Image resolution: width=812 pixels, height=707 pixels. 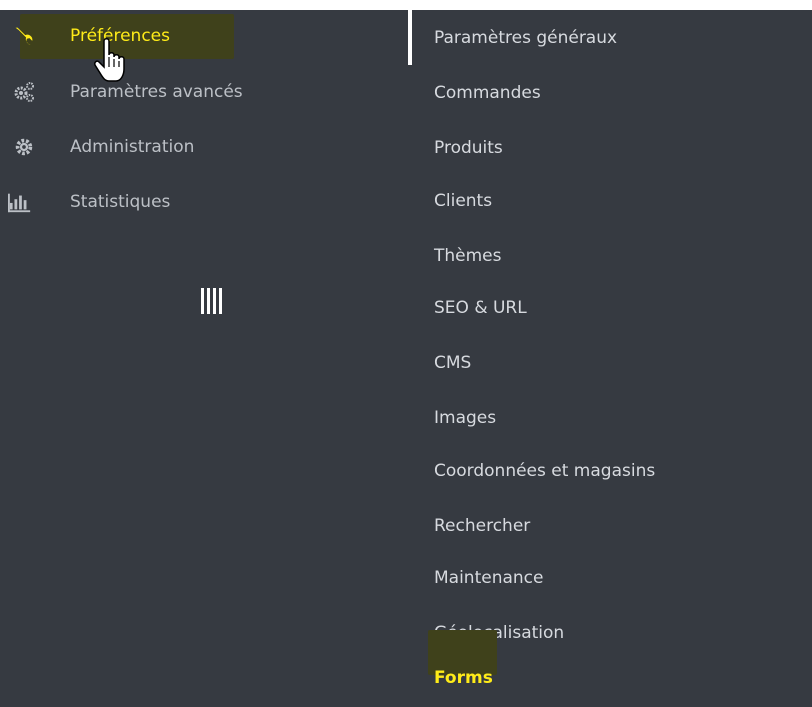 I want to click on submenu-item-contacts-stores: Coordonnées et magasins, so click(x=544, y=471).